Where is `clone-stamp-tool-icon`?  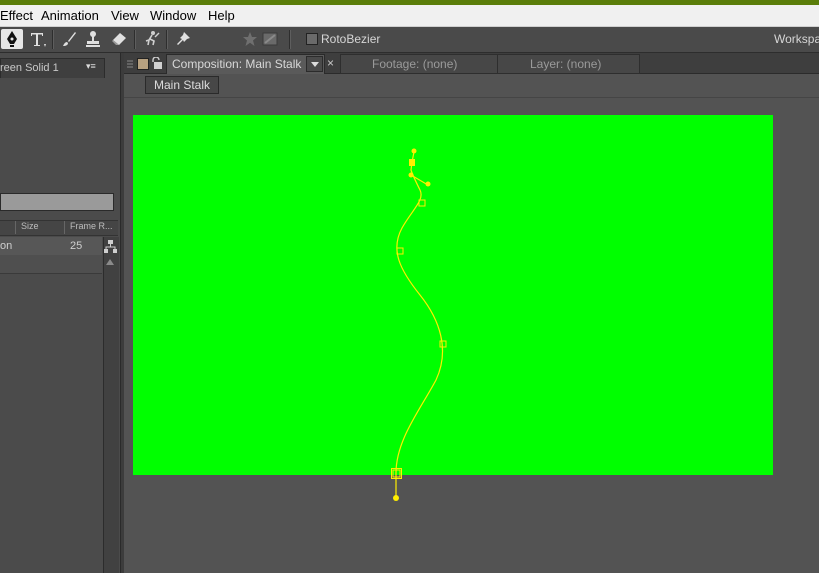 clone-stamp-tool-icon is located at coordinates (93, 39).